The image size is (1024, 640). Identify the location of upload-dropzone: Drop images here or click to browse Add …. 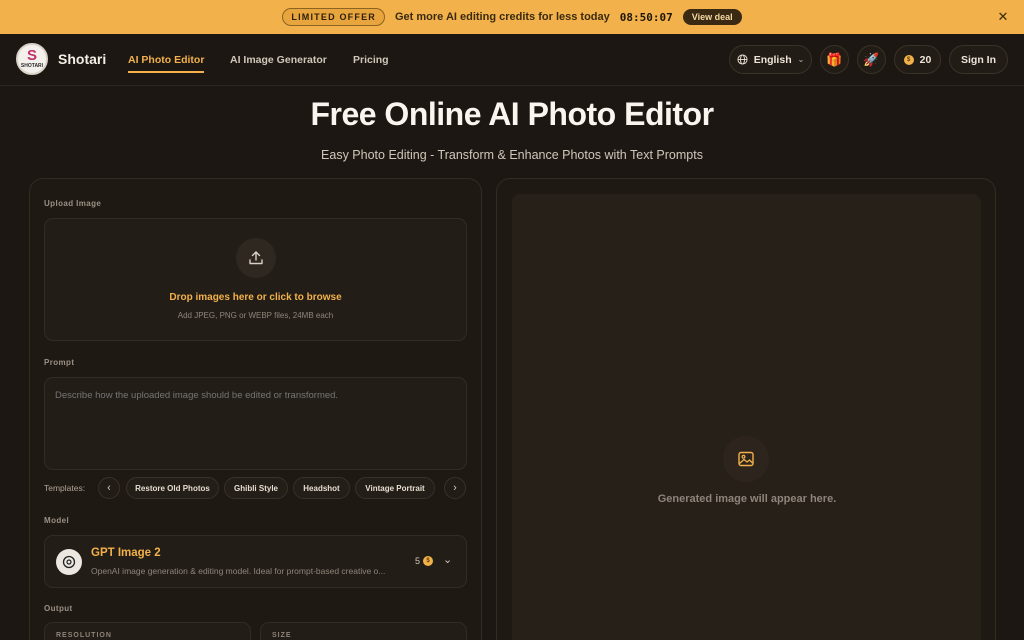
(255, 279).